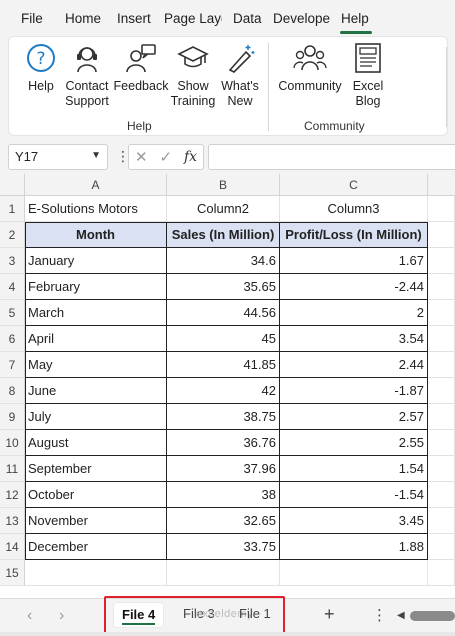  What do you see at coordinates (96, 287) in the screenshot?
I see `month-cell: February` at bounding box center [96, 287].